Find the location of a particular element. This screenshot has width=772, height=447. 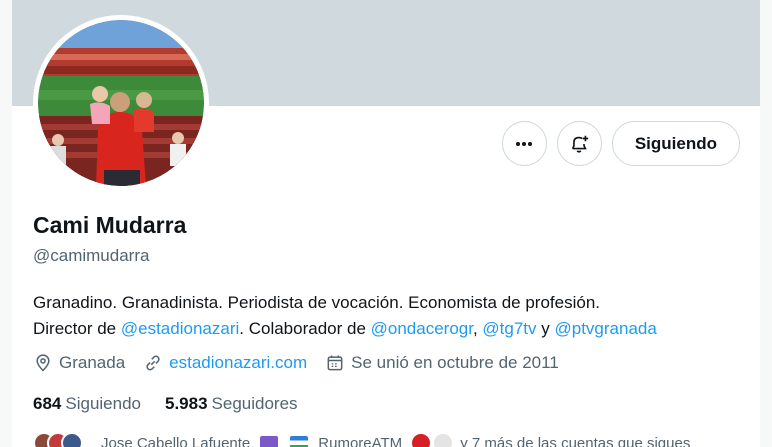

profile-avatar is located at coordinates (121, 103).